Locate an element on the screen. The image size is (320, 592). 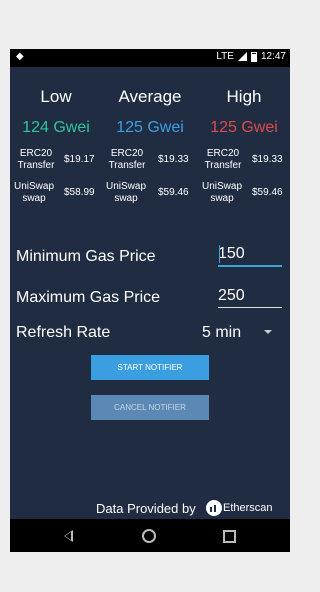
recents-icon is located at coordinates (229, 536).